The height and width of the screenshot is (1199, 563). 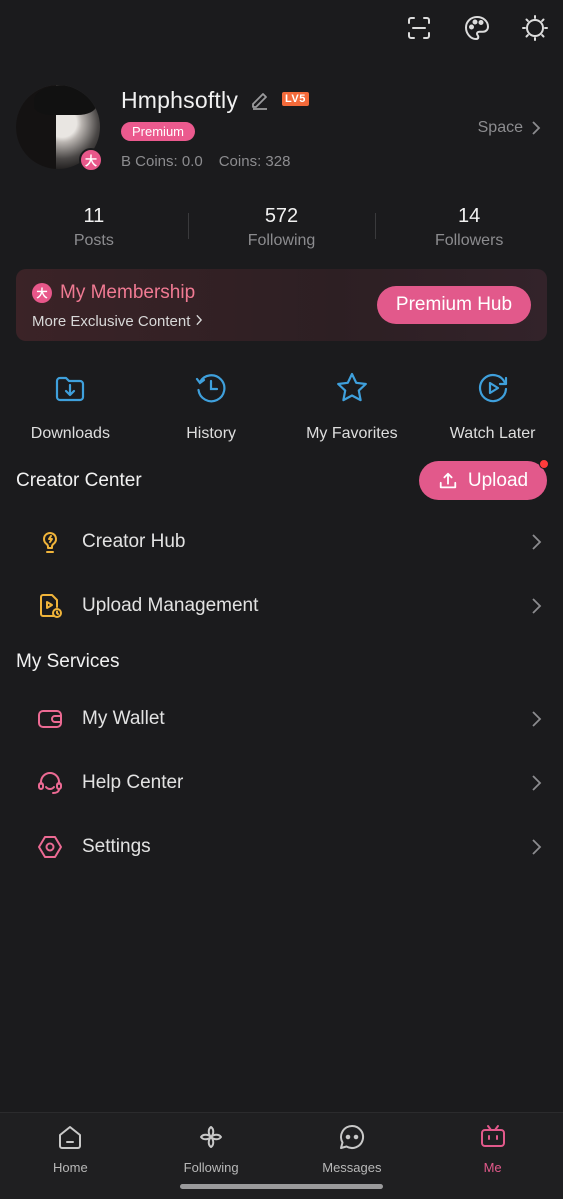 I want to click on quick-history: History, so click(x=211, y=406).